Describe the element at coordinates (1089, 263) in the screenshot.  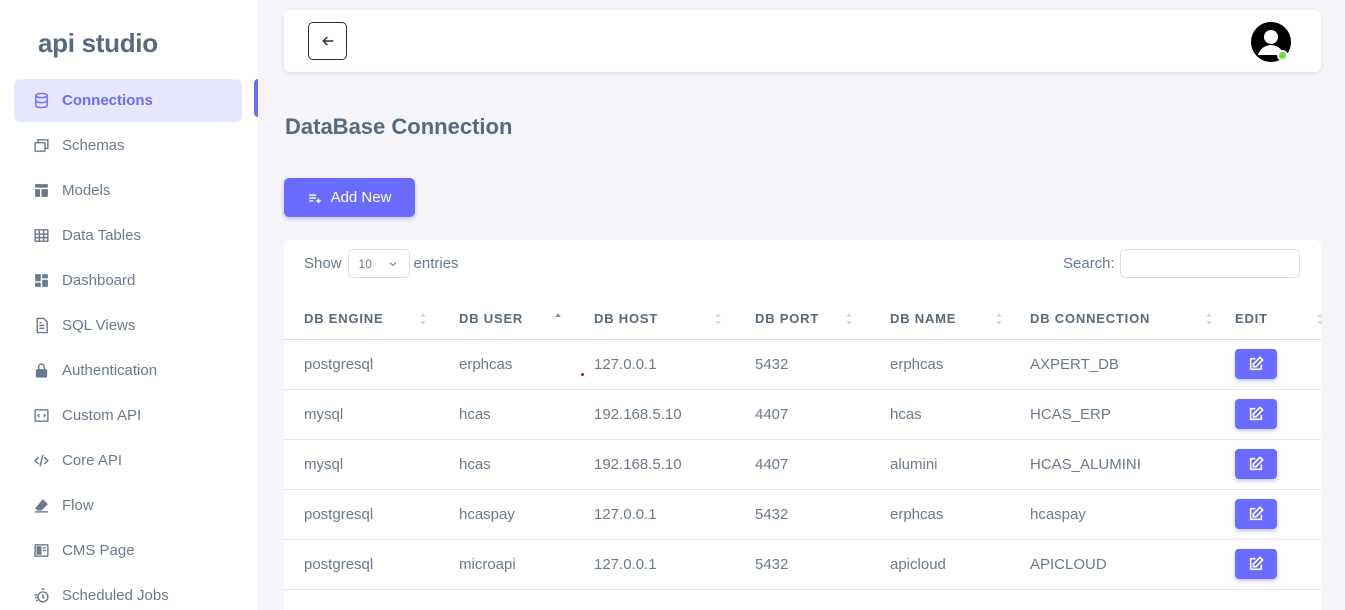
I see `search-label: Search:` at that location.